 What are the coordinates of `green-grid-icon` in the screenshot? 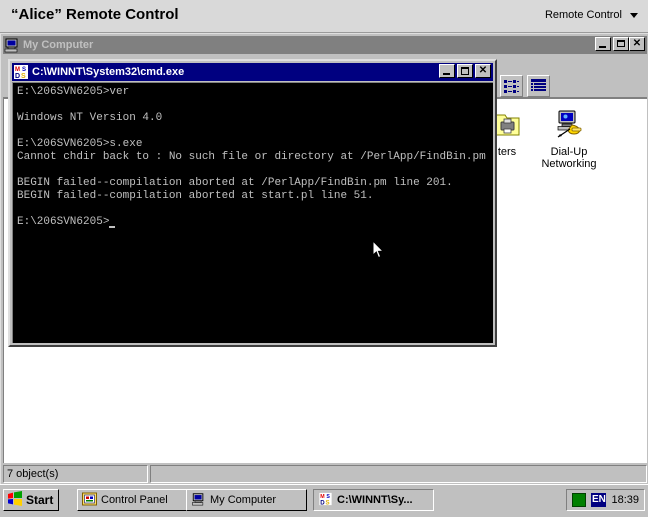 It's located at (579, 500).